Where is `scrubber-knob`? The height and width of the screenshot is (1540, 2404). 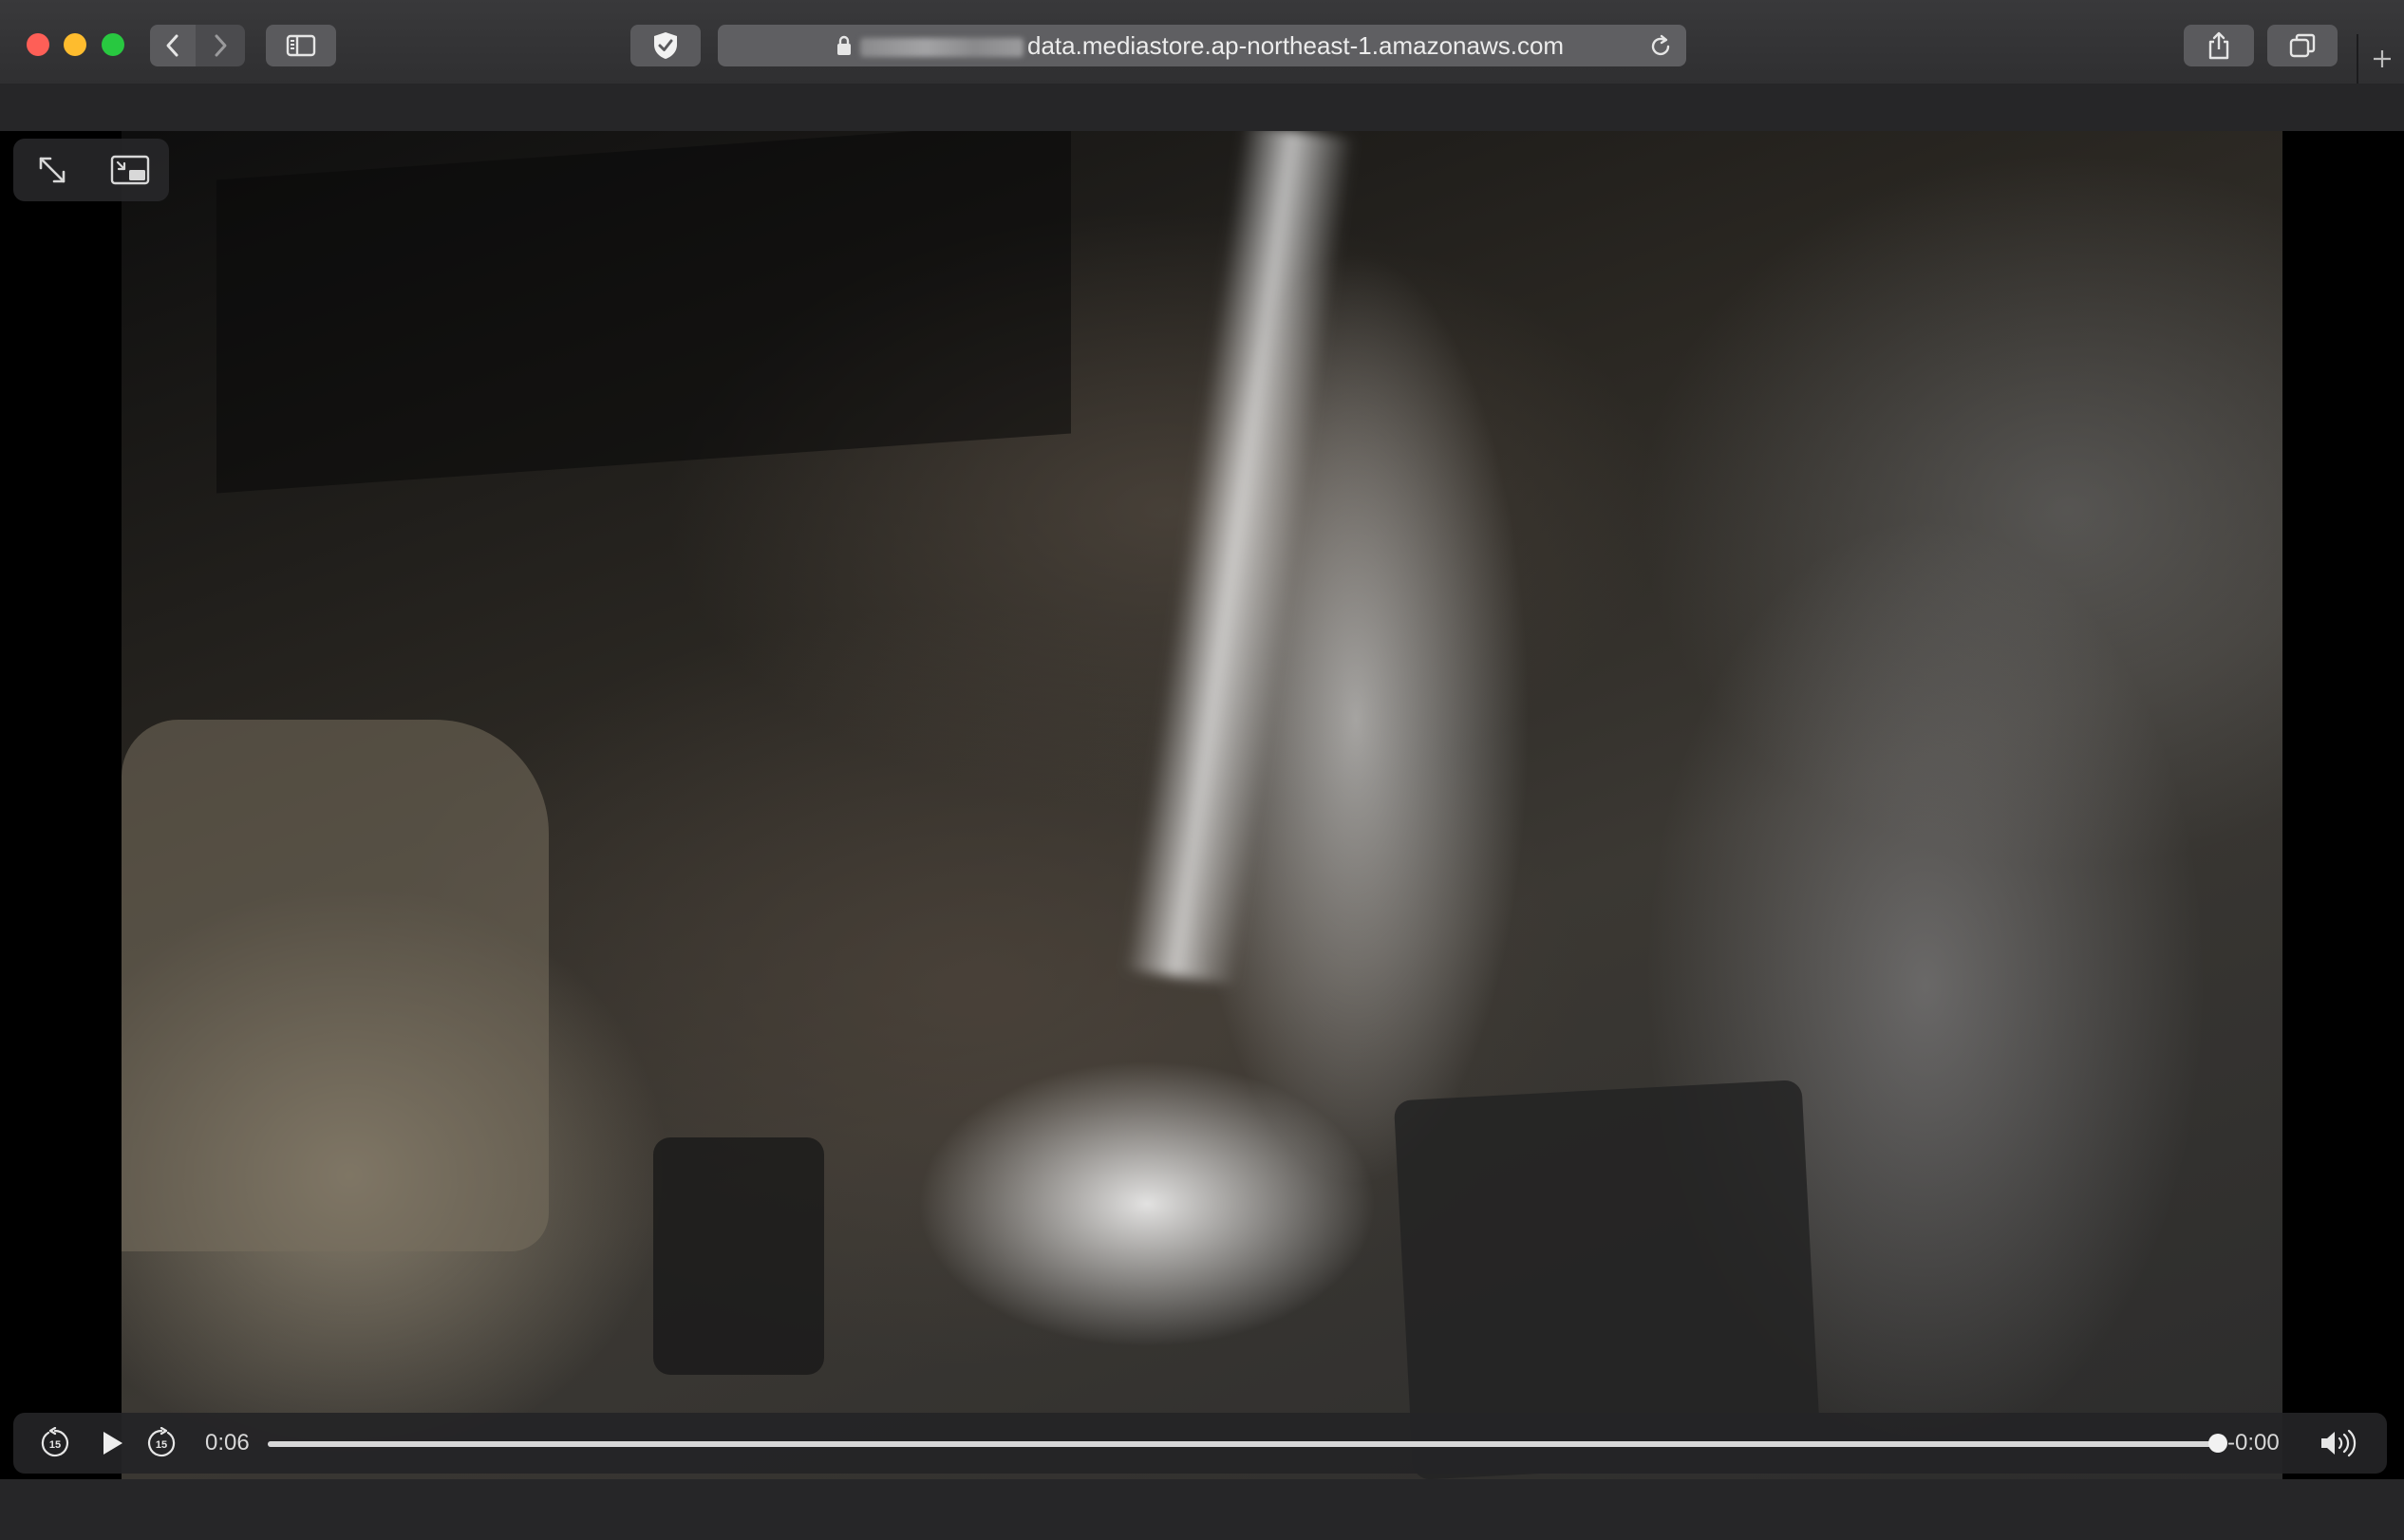 scrubber-knob is located at coordinates (2217, 1443).